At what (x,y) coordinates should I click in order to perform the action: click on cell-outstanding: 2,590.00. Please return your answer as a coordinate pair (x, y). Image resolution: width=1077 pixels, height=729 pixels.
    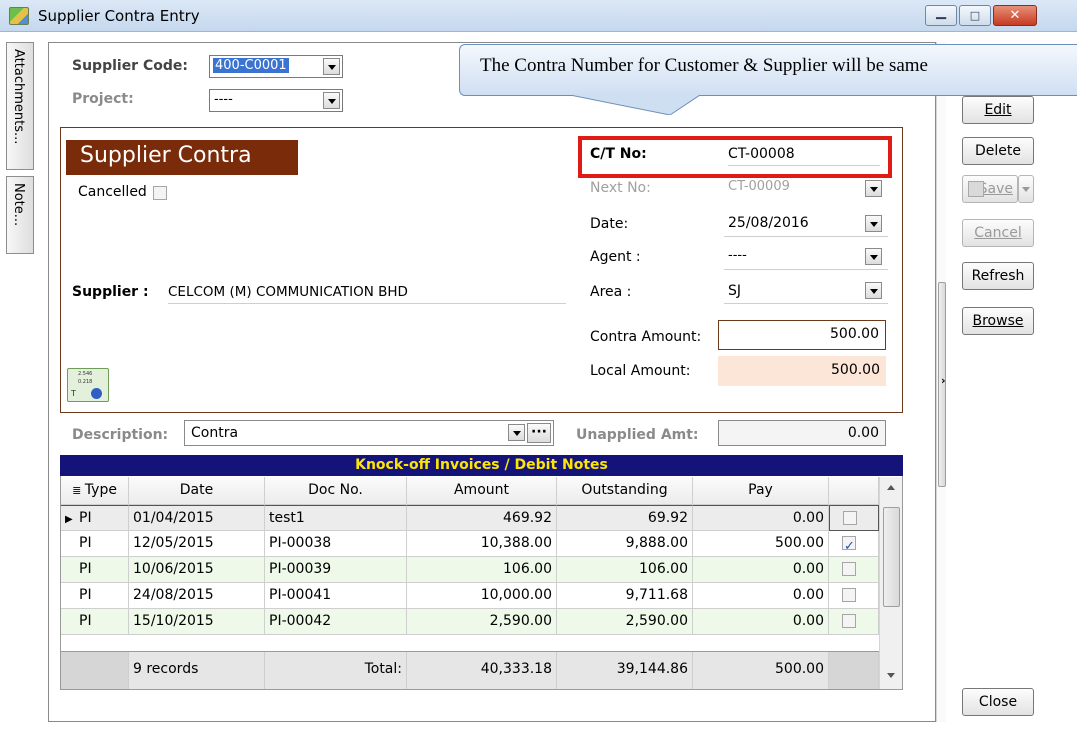
    Looking at the image, I should click on (625, 622).